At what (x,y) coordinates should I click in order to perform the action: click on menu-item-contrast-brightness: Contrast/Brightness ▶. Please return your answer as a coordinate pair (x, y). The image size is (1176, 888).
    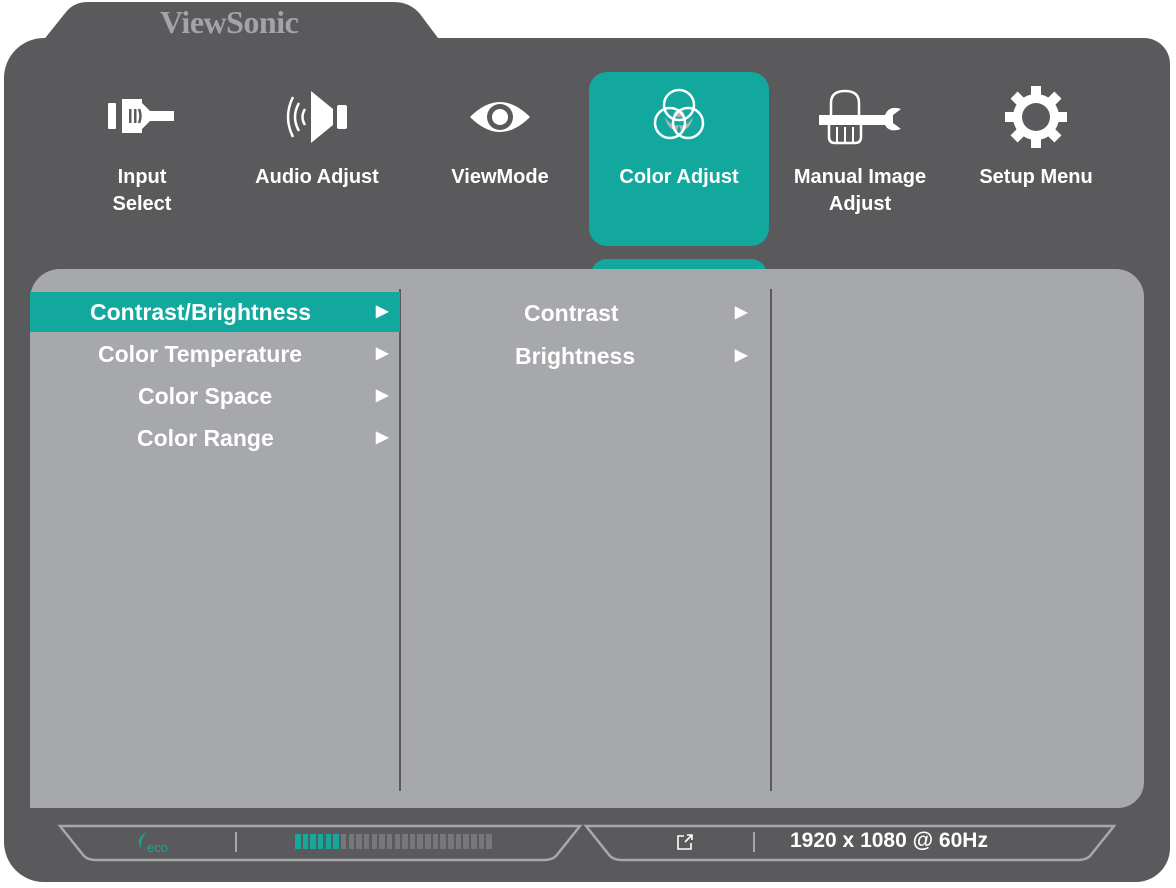
    Looking at the image, I should click on (215, 312).